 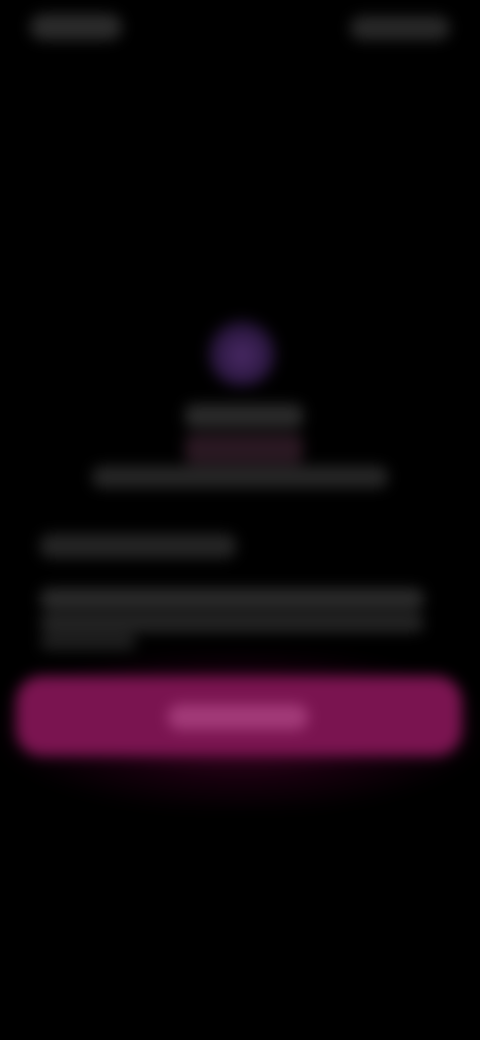 What do you see at coordinates (240, 30) in the screenshot?
I see `status-bar` at bounding box center [240, 30].